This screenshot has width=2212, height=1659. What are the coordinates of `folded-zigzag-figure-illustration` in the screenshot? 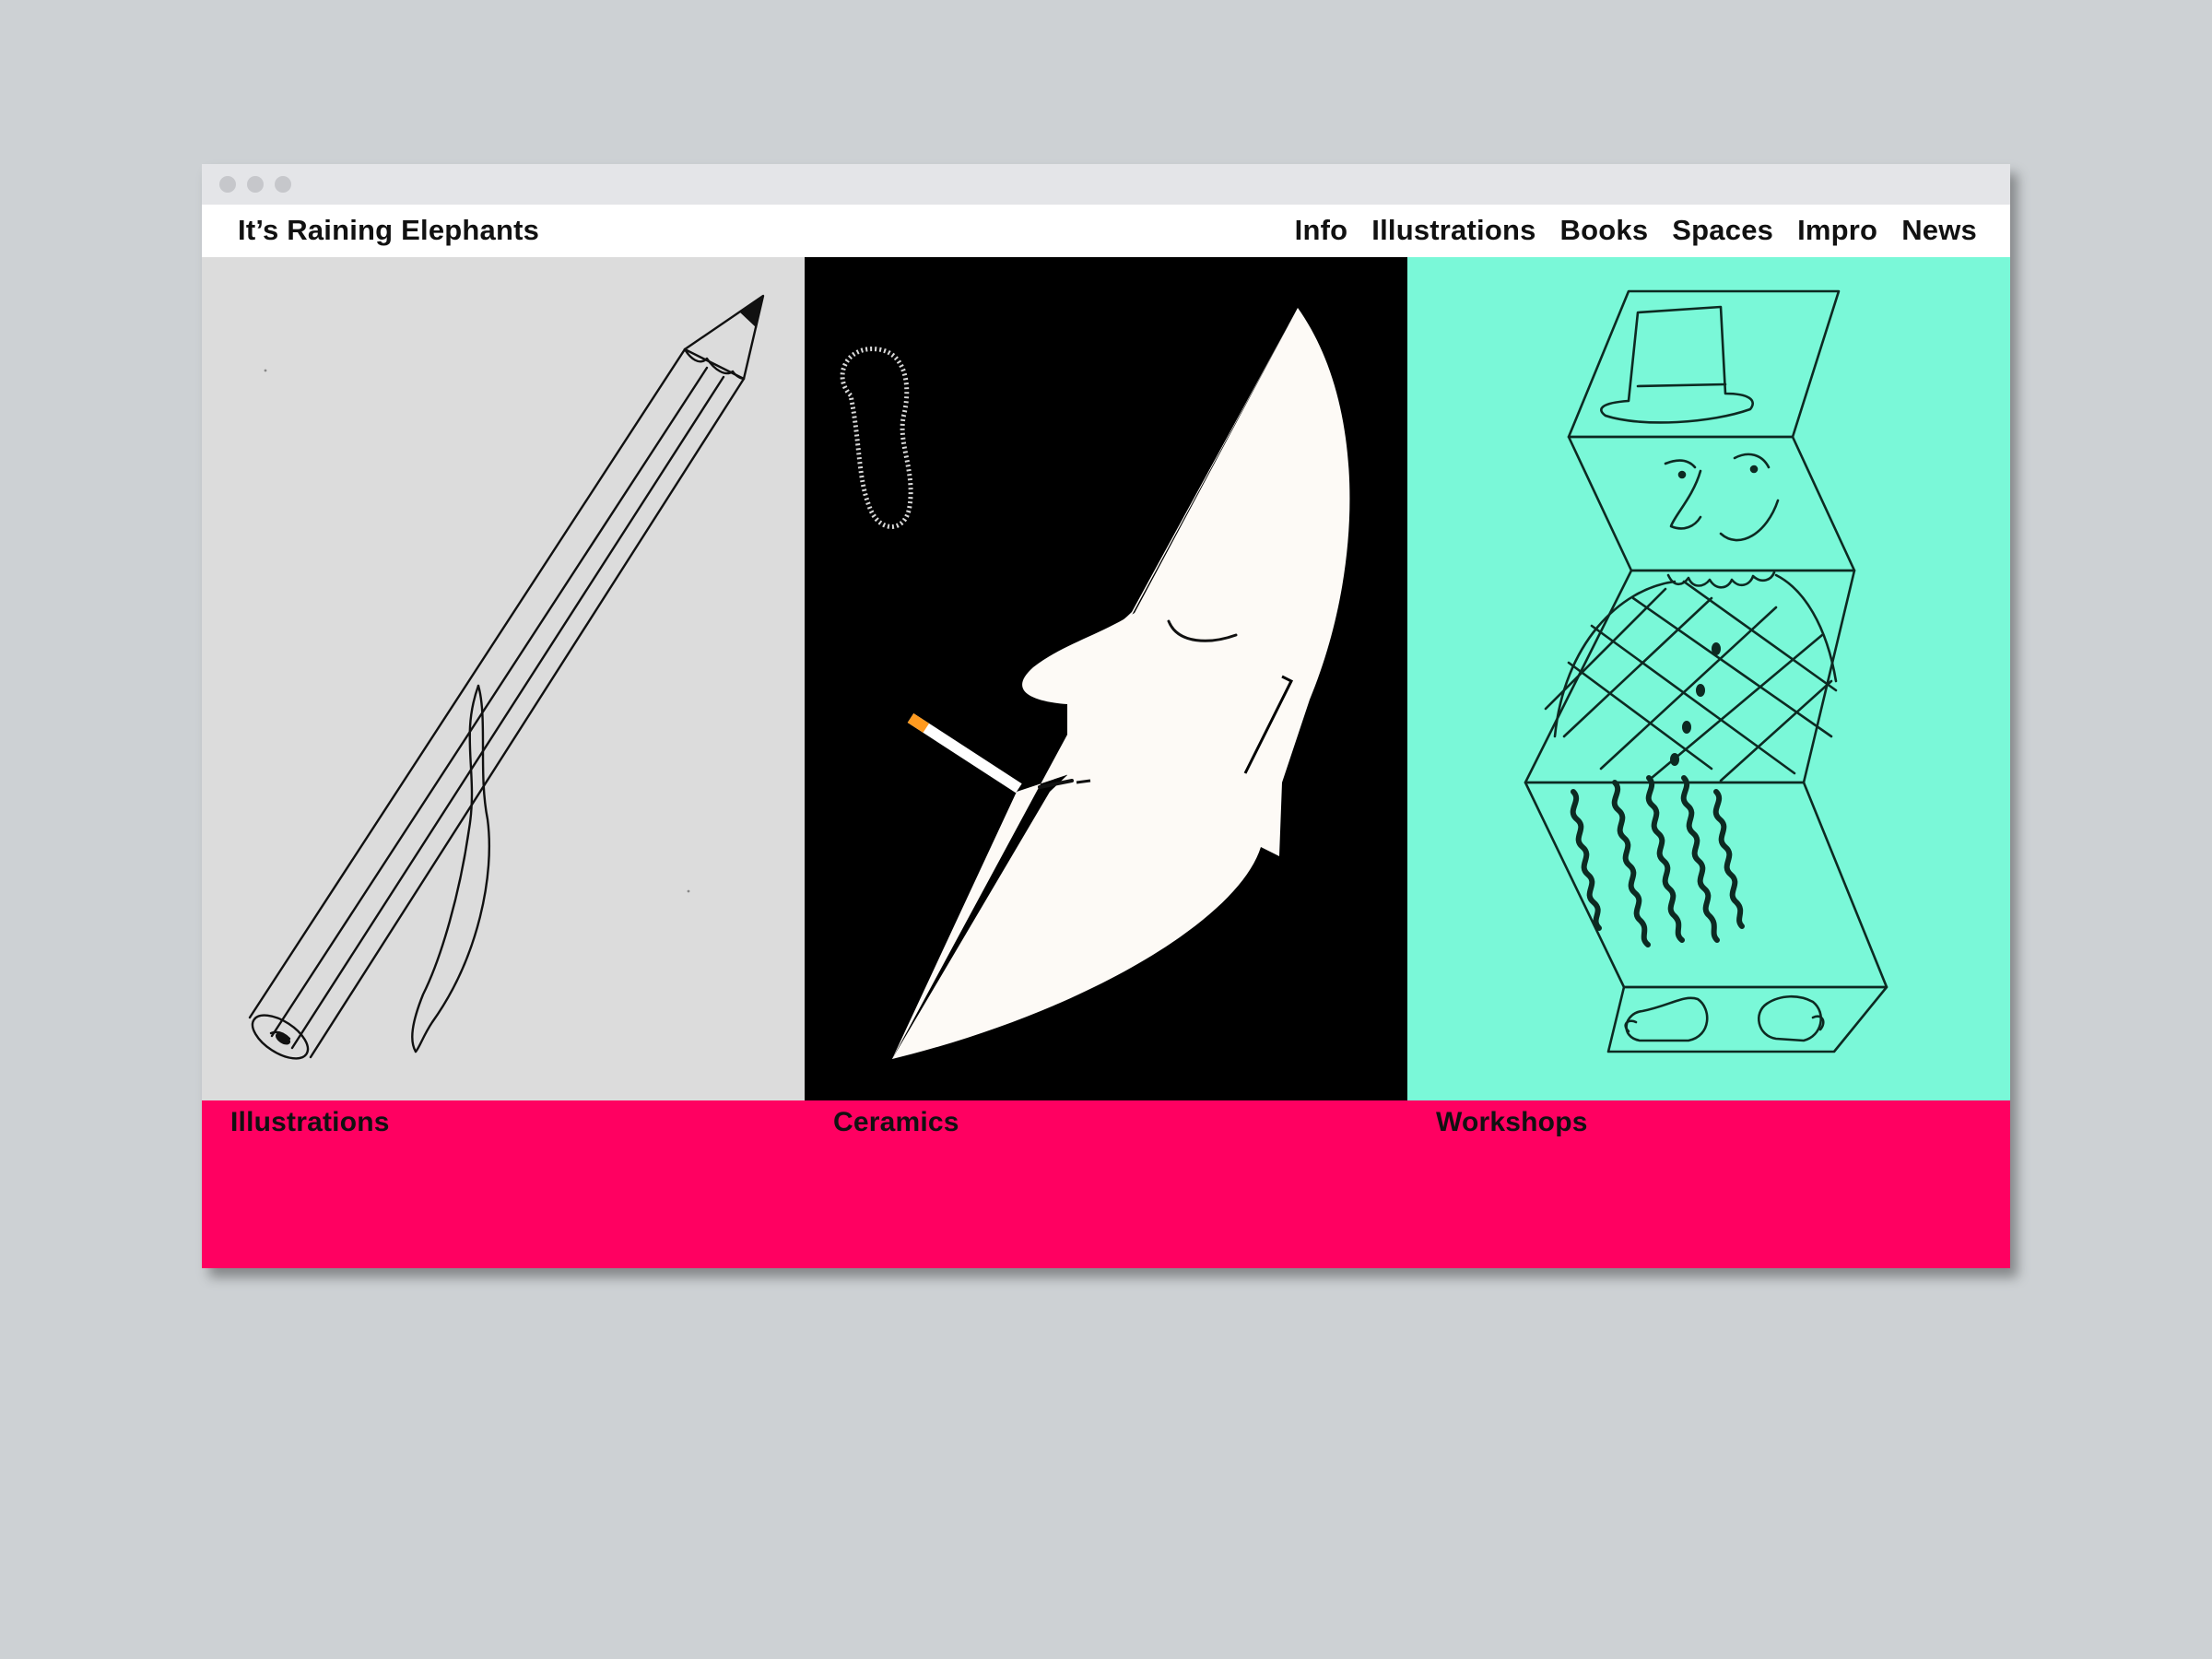 It's located at (1706, 671).